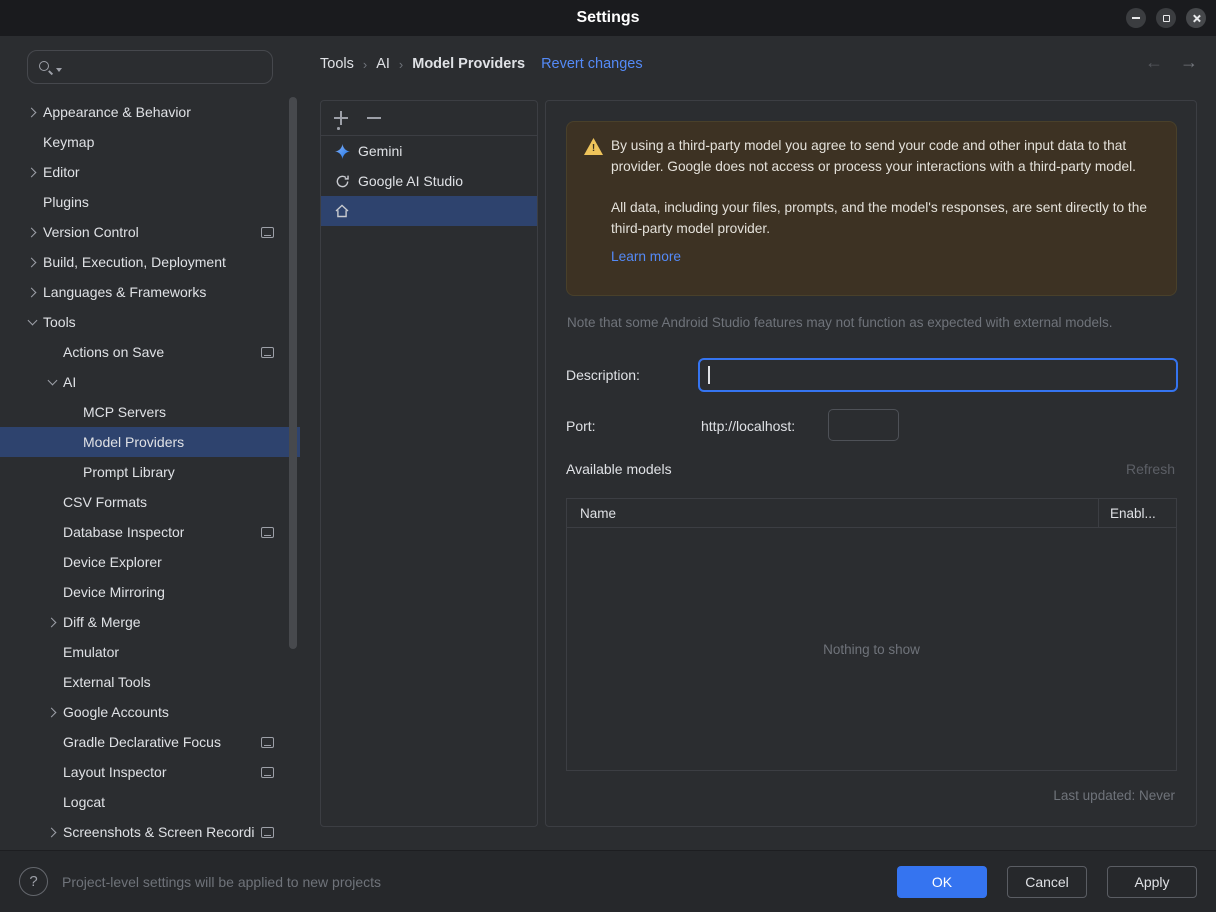 Image resolution: width=1216 pixels, height=912 pixels. Describe the element at coordinates (150, 622) in the screenshot. I see `sidebar-item-diff-merge: Diff & Merge` at that location.